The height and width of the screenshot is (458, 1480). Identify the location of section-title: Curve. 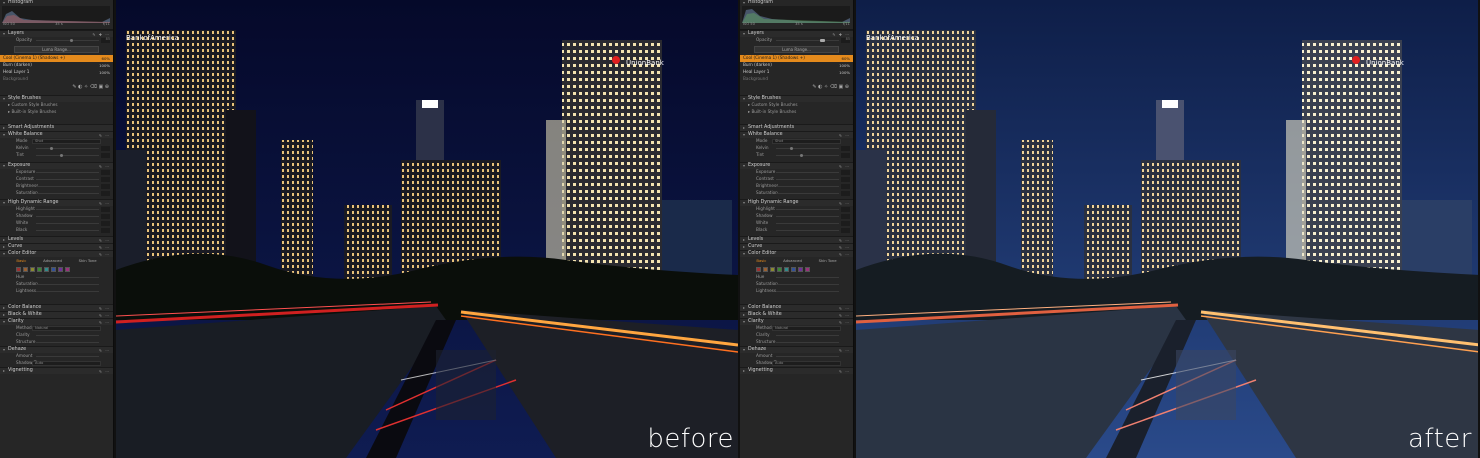
(15, 246).